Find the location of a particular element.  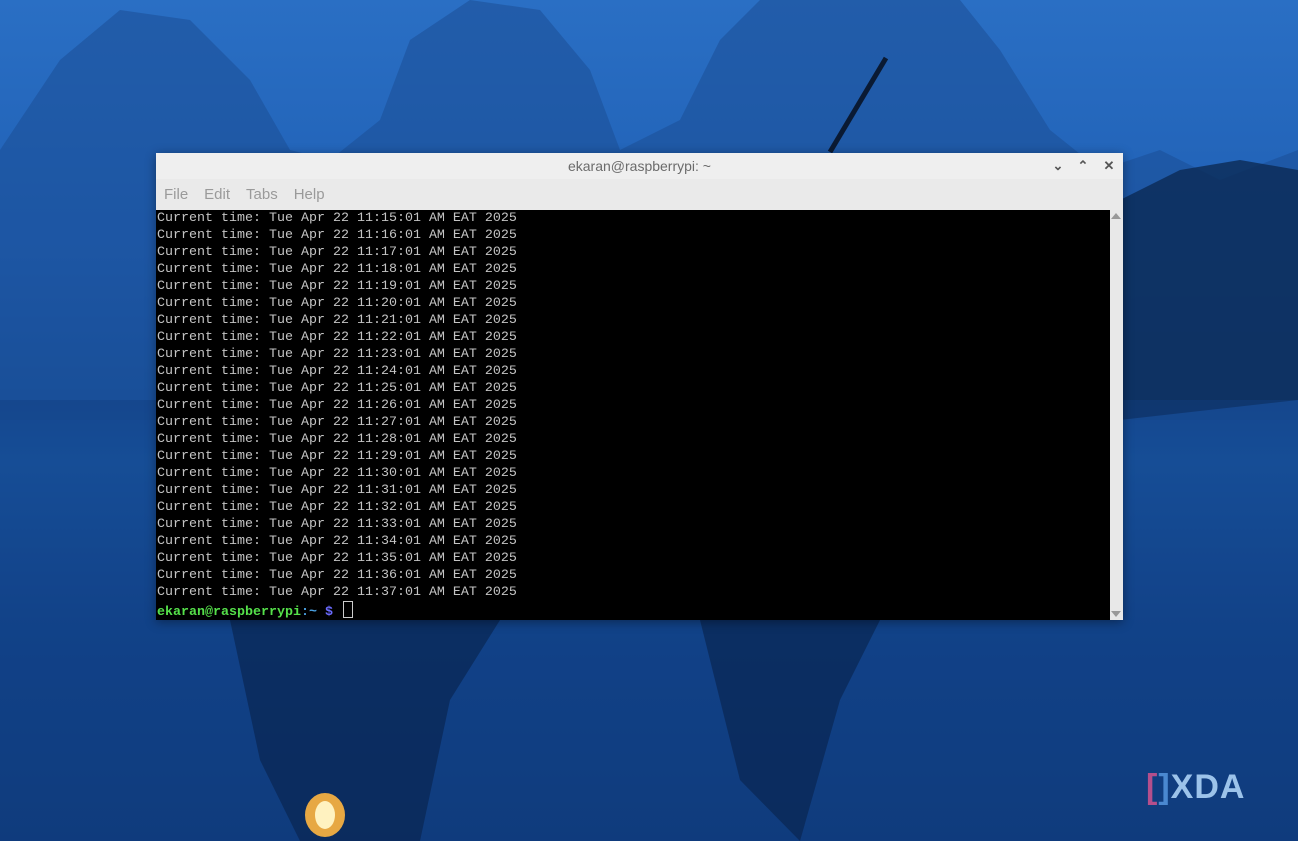

menu-edit: Edit is located at coordinates (217, 194).